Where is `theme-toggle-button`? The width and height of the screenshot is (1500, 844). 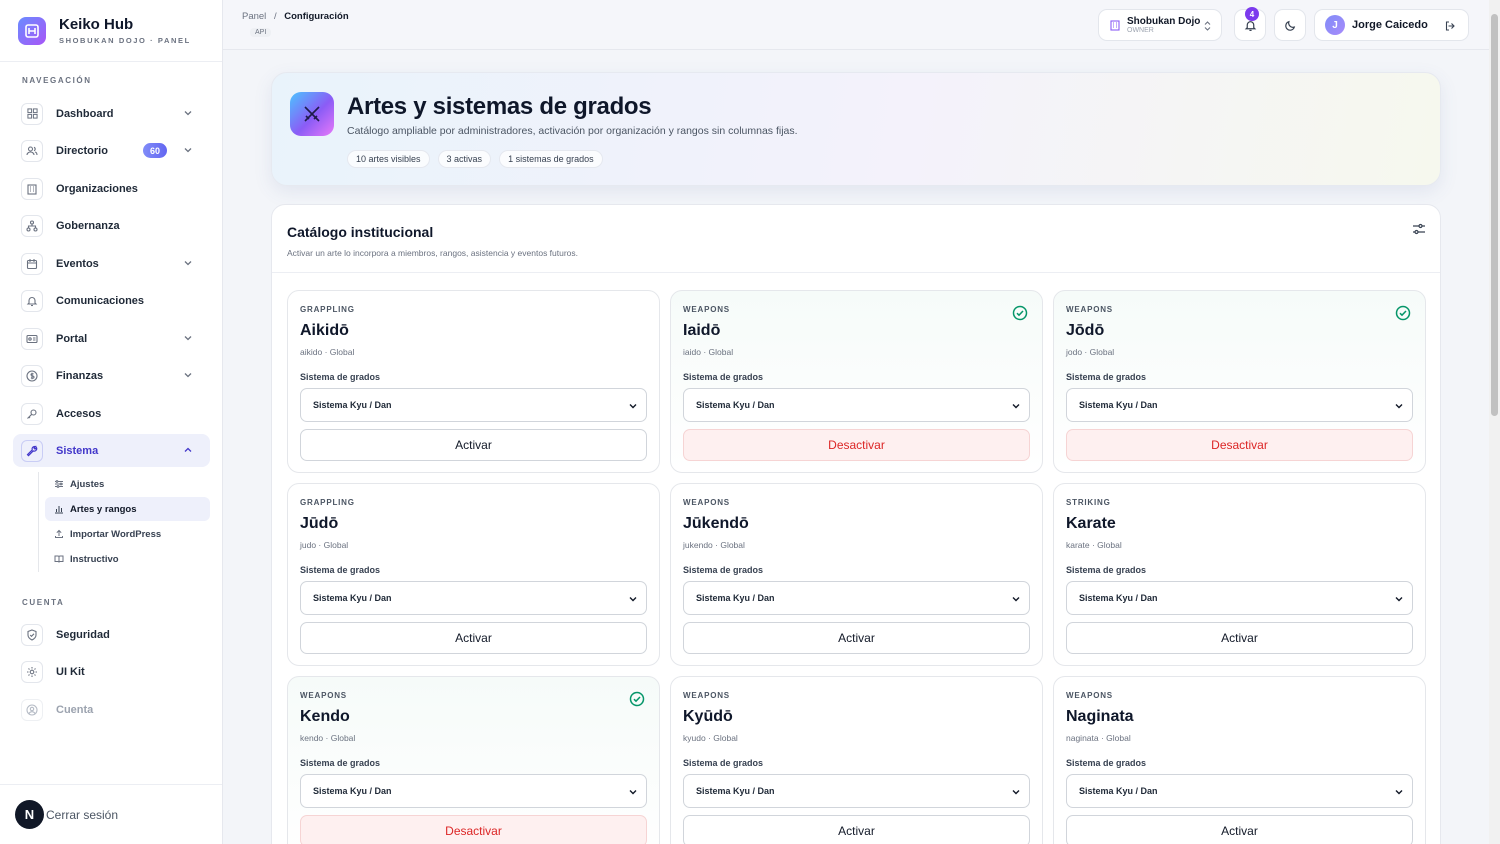
theme-toggle-button is located at coordinates (1290, 25).